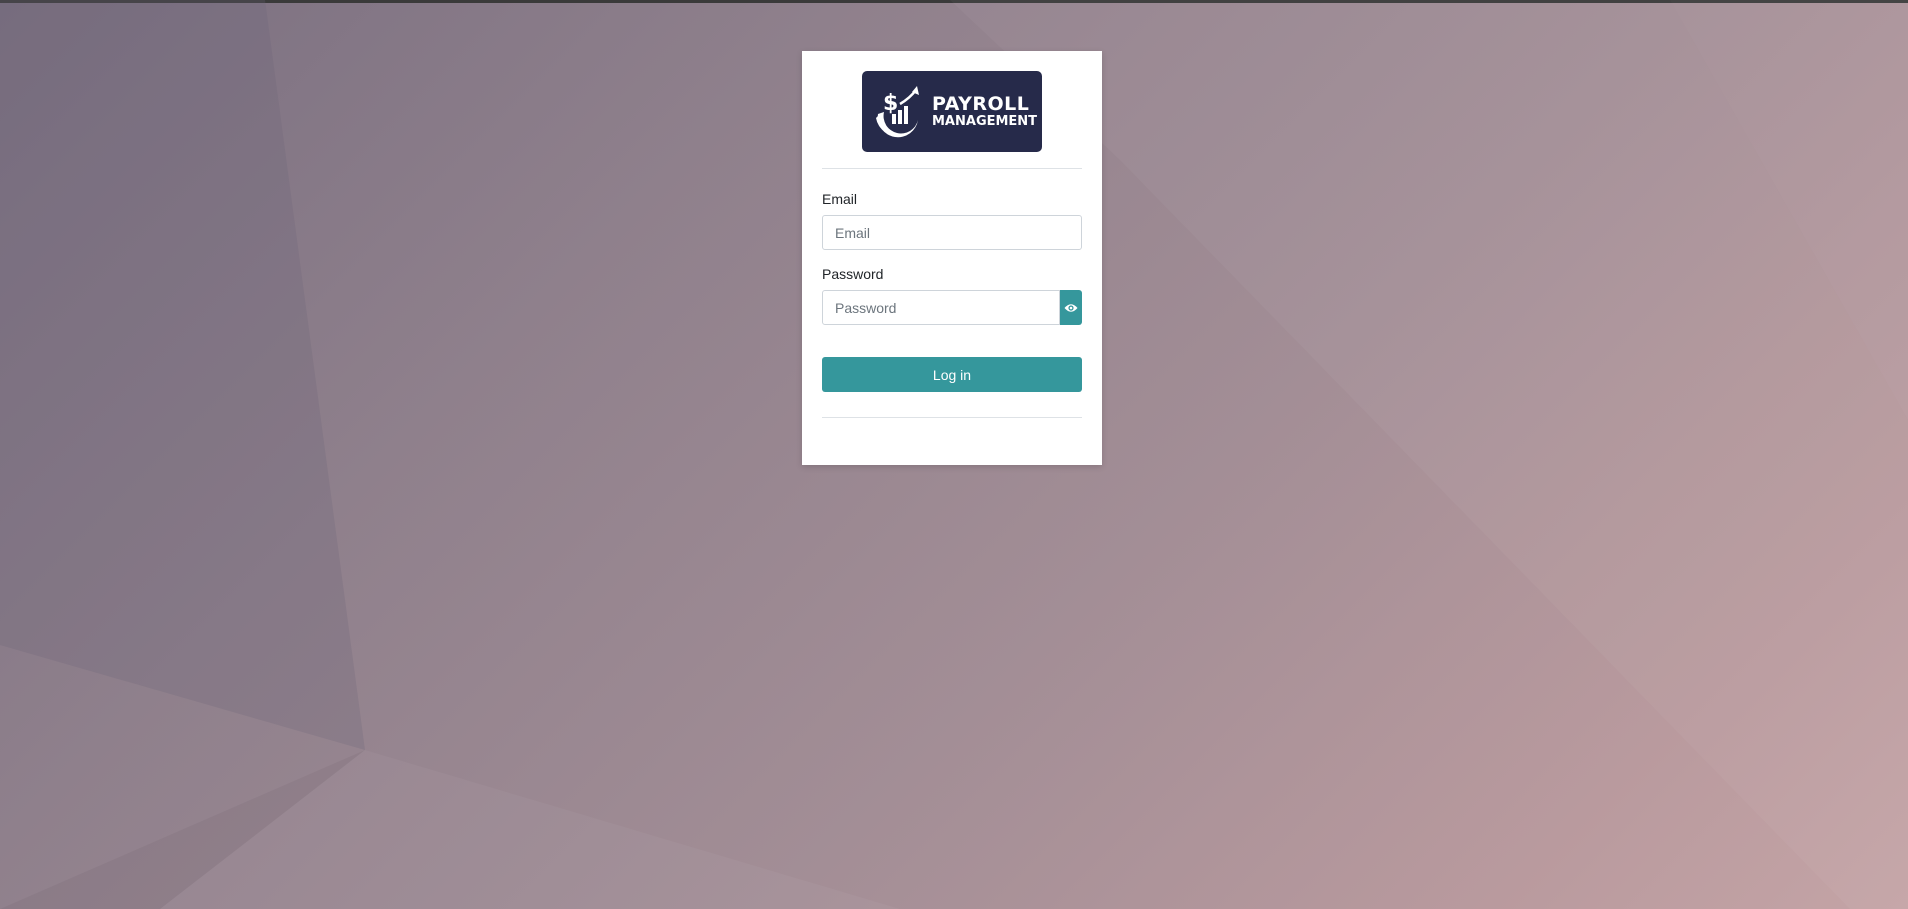 This screenshot has height=909, width=1908. I want to click on login-button: Log in, so click(952, 374).